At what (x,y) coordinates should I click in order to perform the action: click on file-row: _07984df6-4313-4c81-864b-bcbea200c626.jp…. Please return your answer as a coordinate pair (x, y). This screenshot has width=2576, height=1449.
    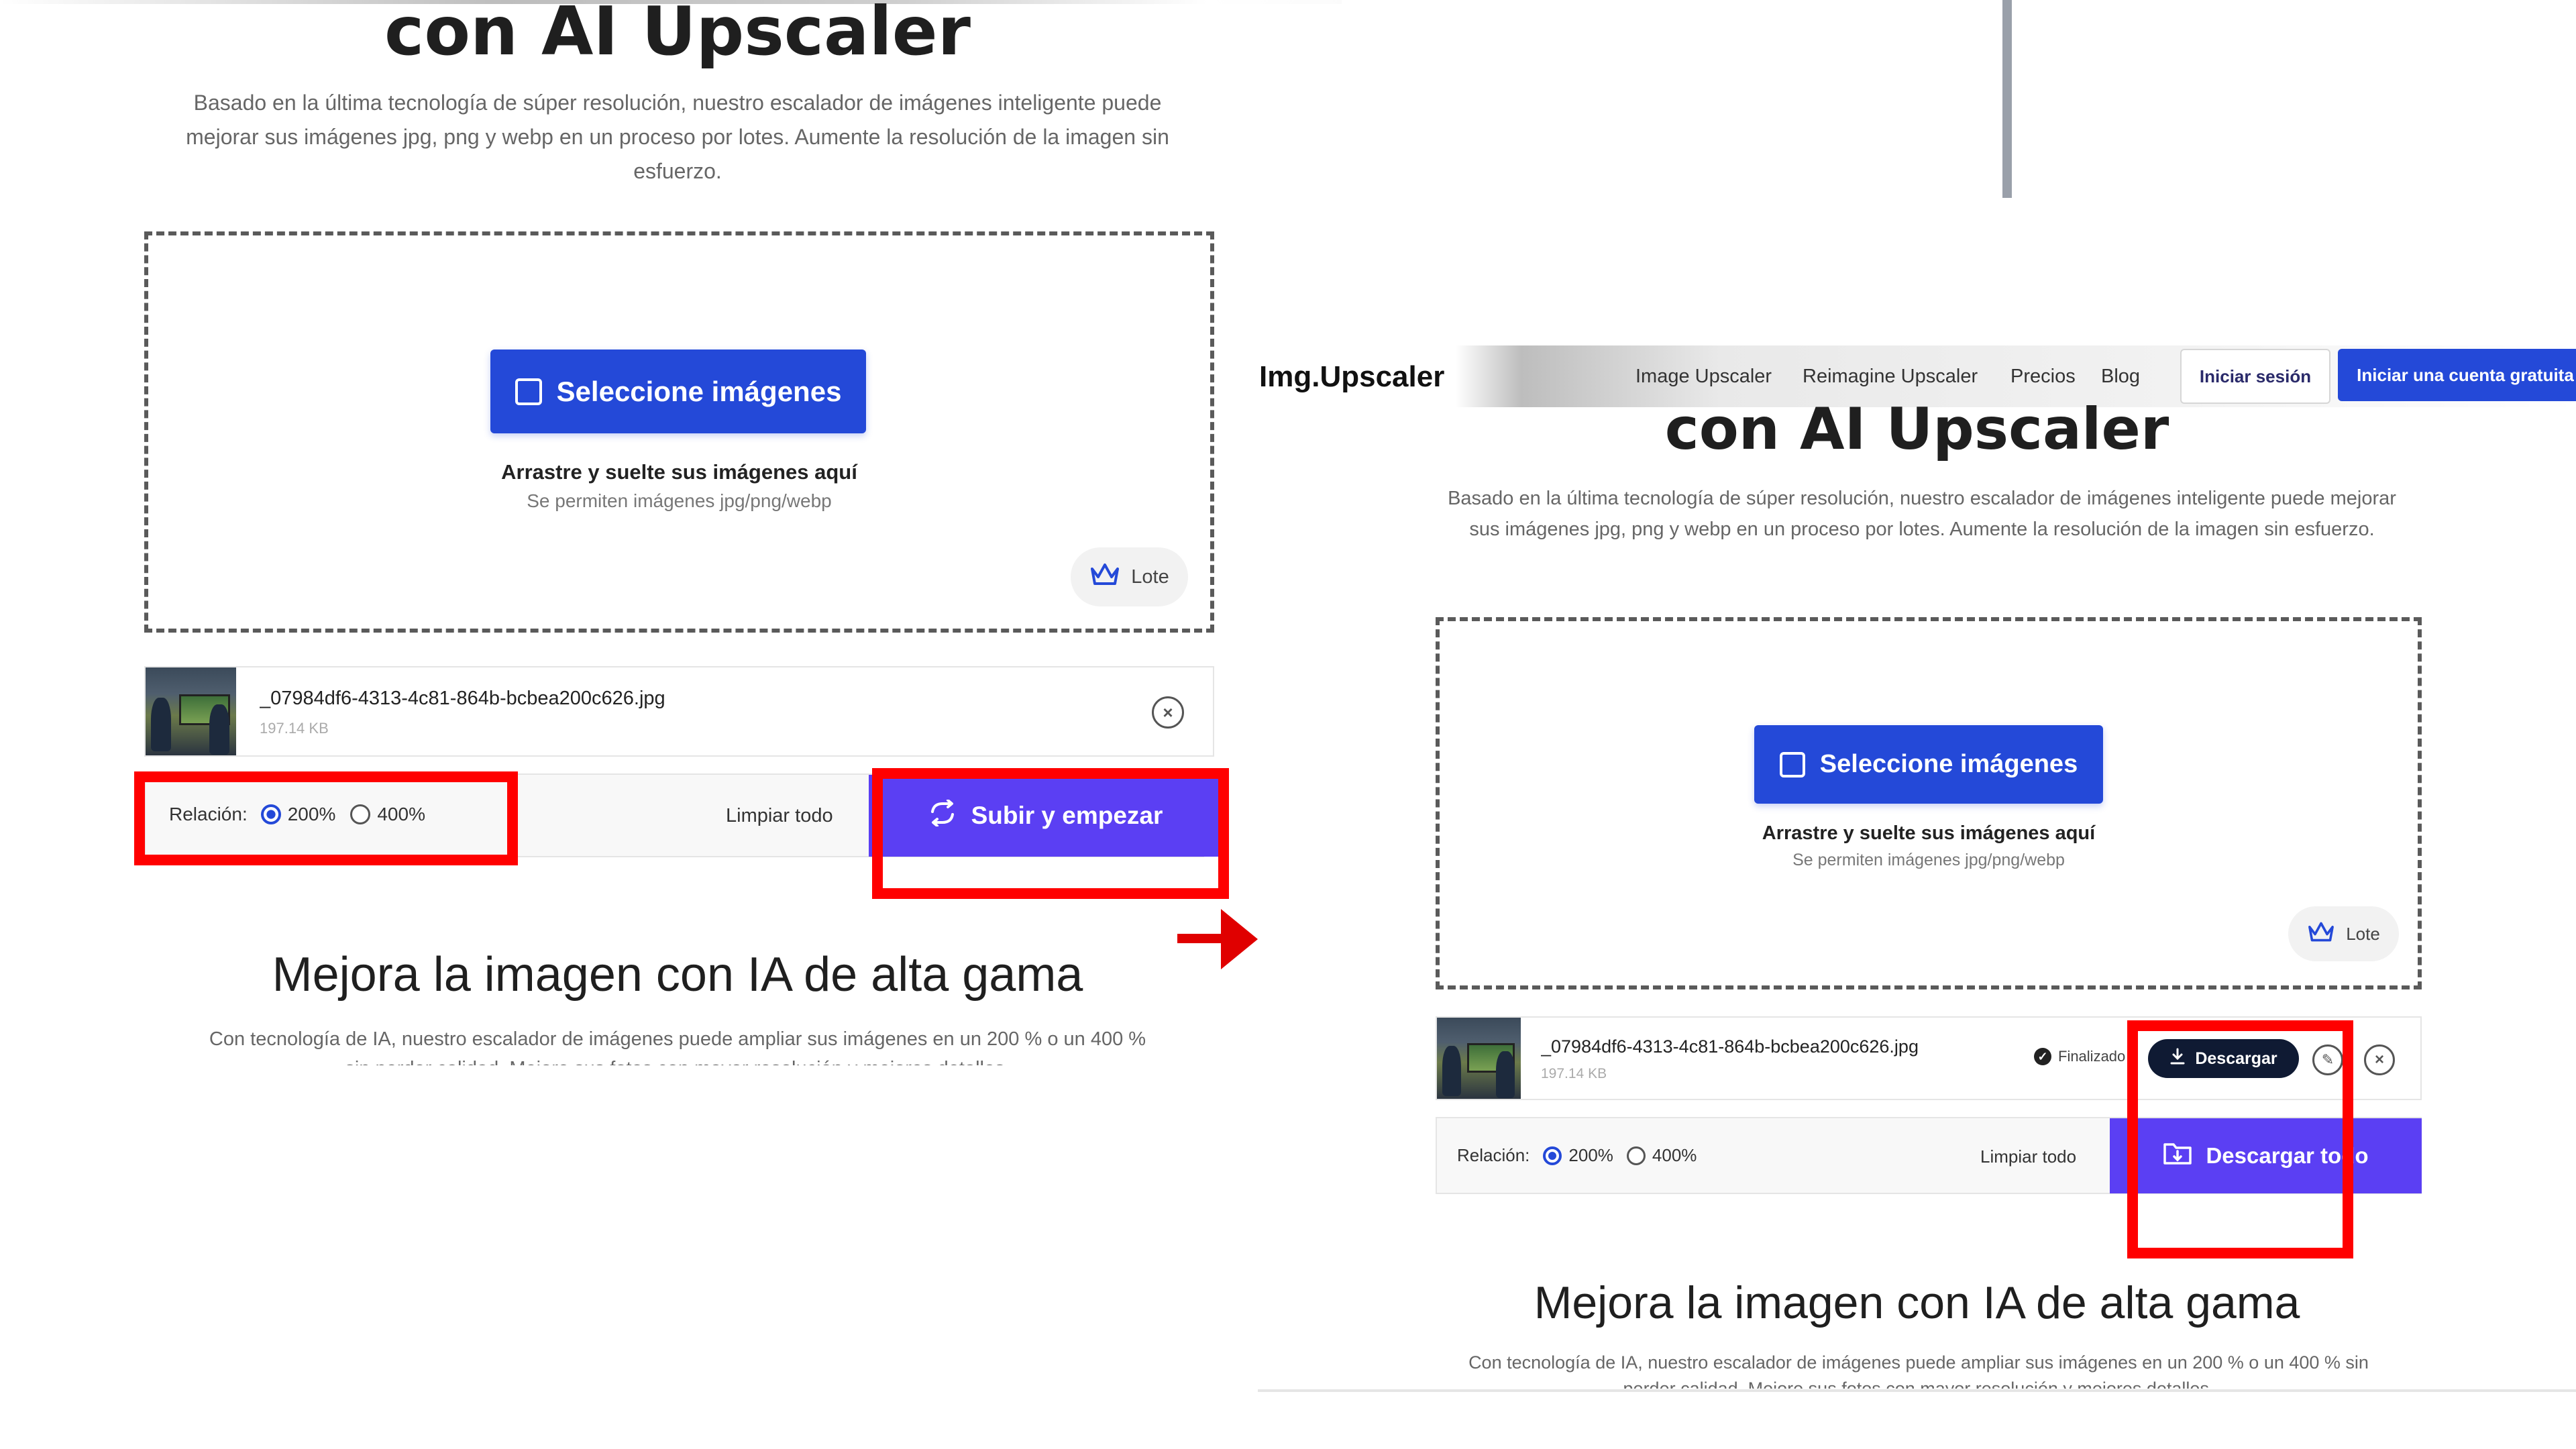
    Looking at the image, I should click on (679, 711).